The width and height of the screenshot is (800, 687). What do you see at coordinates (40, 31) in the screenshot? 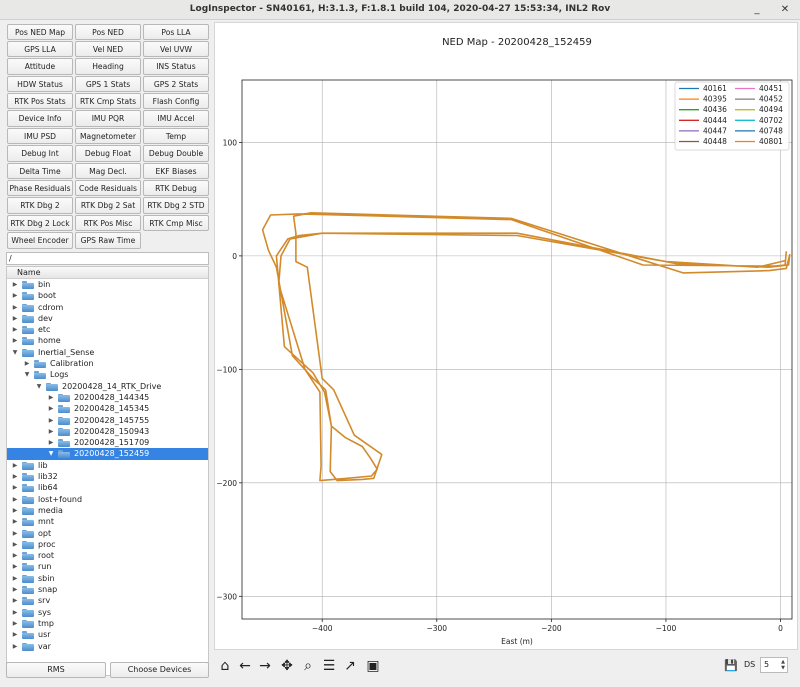
I see `plot-button-pos-ned-map: Pos NED Map` at bounding box center [40, 31].